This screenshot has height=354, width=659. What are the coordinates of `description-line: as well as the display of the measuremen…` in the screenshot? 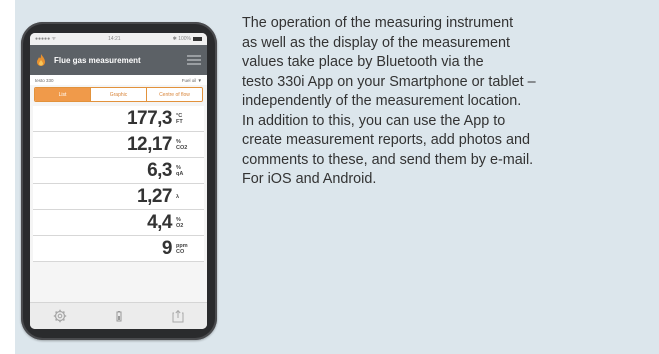 It's located at (376, 42).